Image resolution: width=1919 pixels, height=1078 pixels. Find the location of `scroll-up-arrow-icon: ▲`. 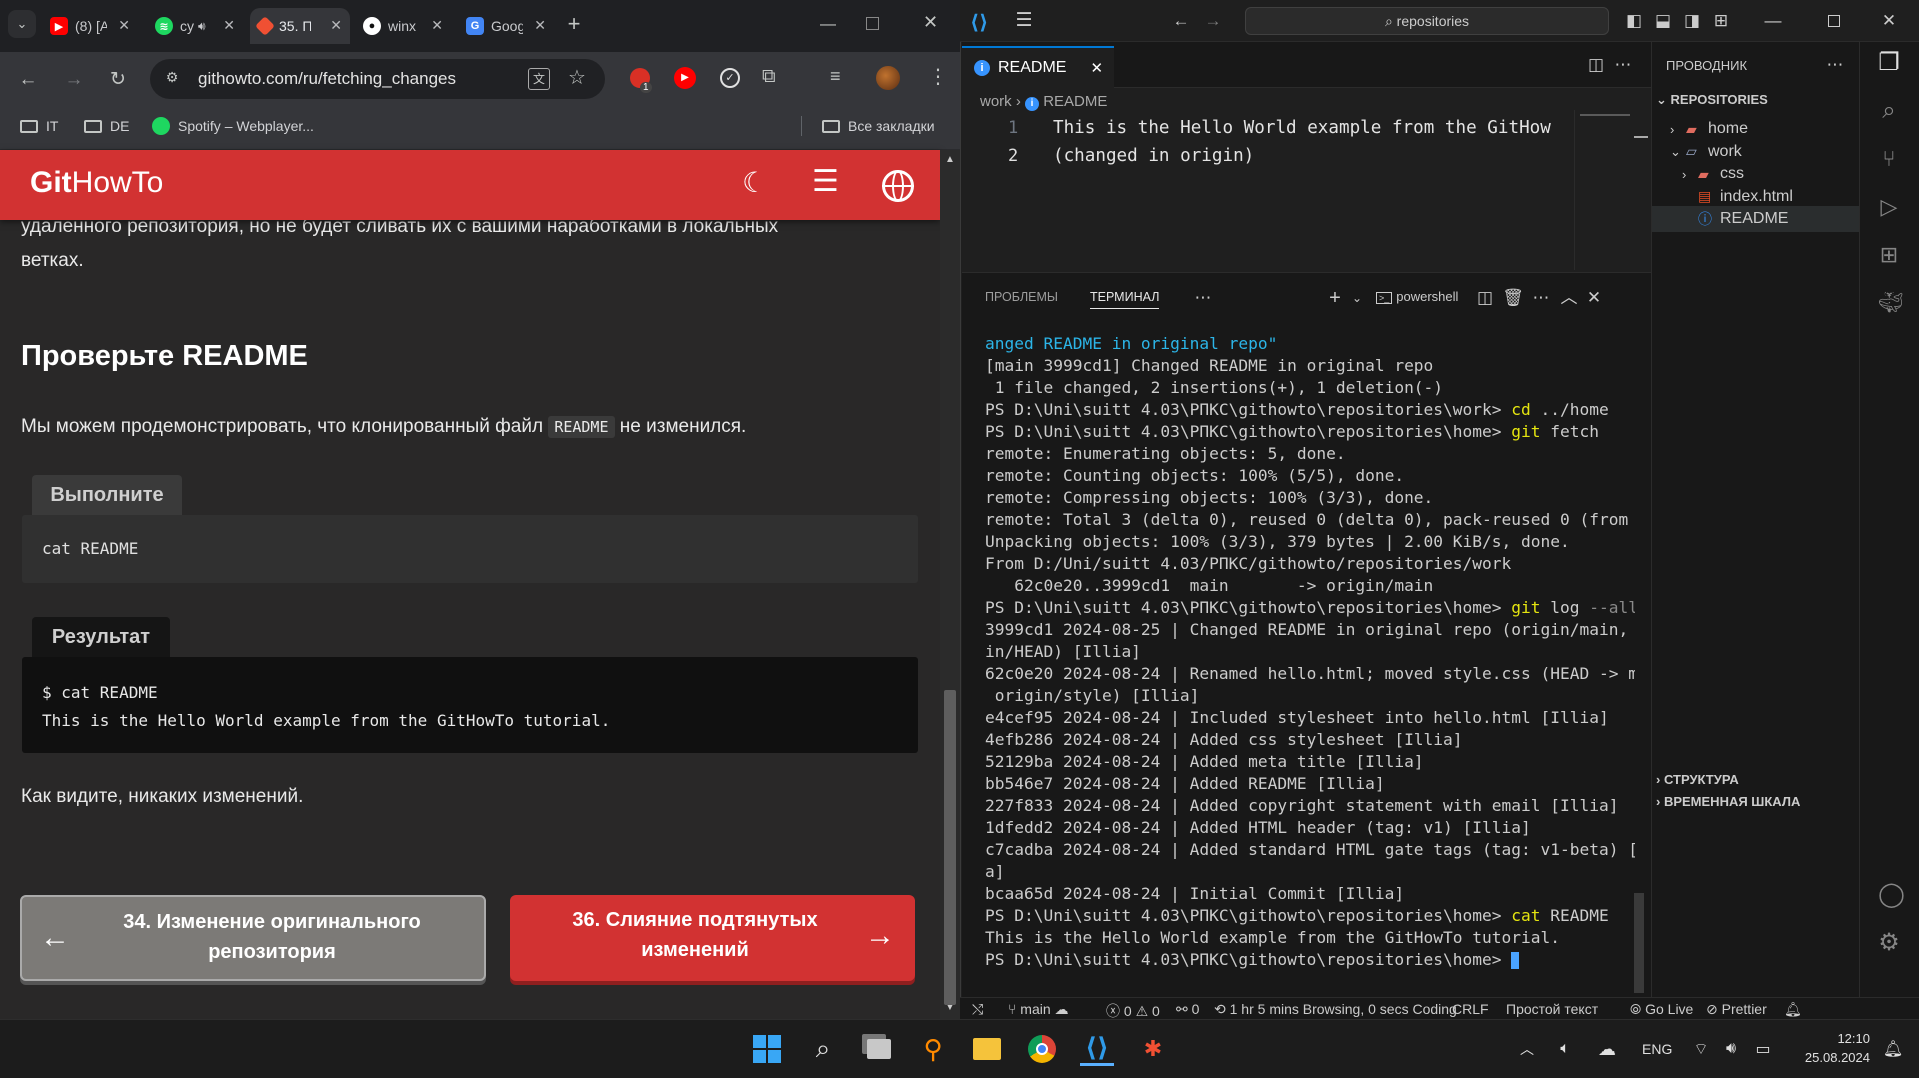

scroll-up-arrow-icon: ▲ is located at coordinates (950, 159).